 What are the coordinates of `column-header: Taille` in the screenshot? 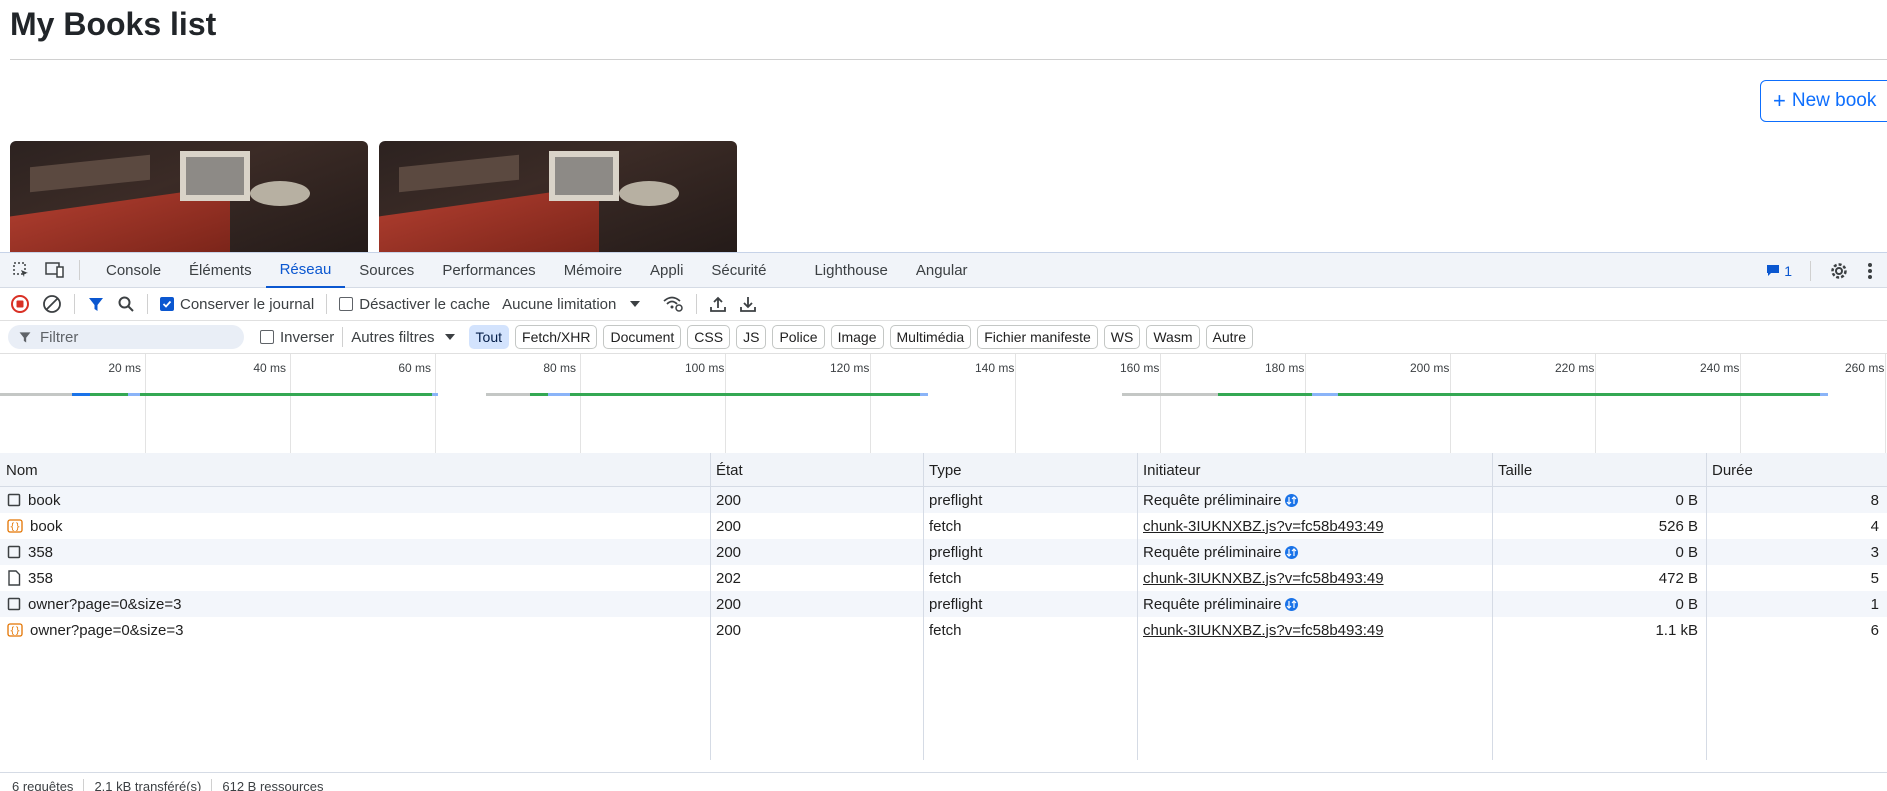 It's located at (1599, 470).